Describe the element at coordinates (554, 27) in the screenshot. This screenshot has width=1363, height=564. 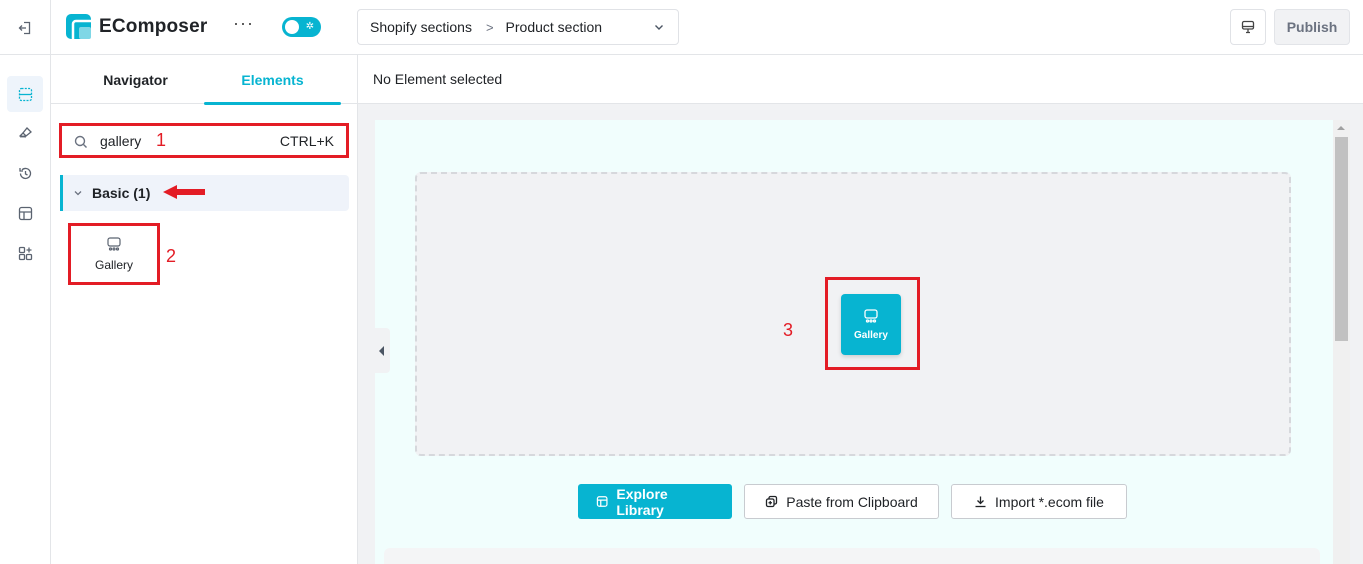
I see `breadcrumb-current: Product section` at that location.